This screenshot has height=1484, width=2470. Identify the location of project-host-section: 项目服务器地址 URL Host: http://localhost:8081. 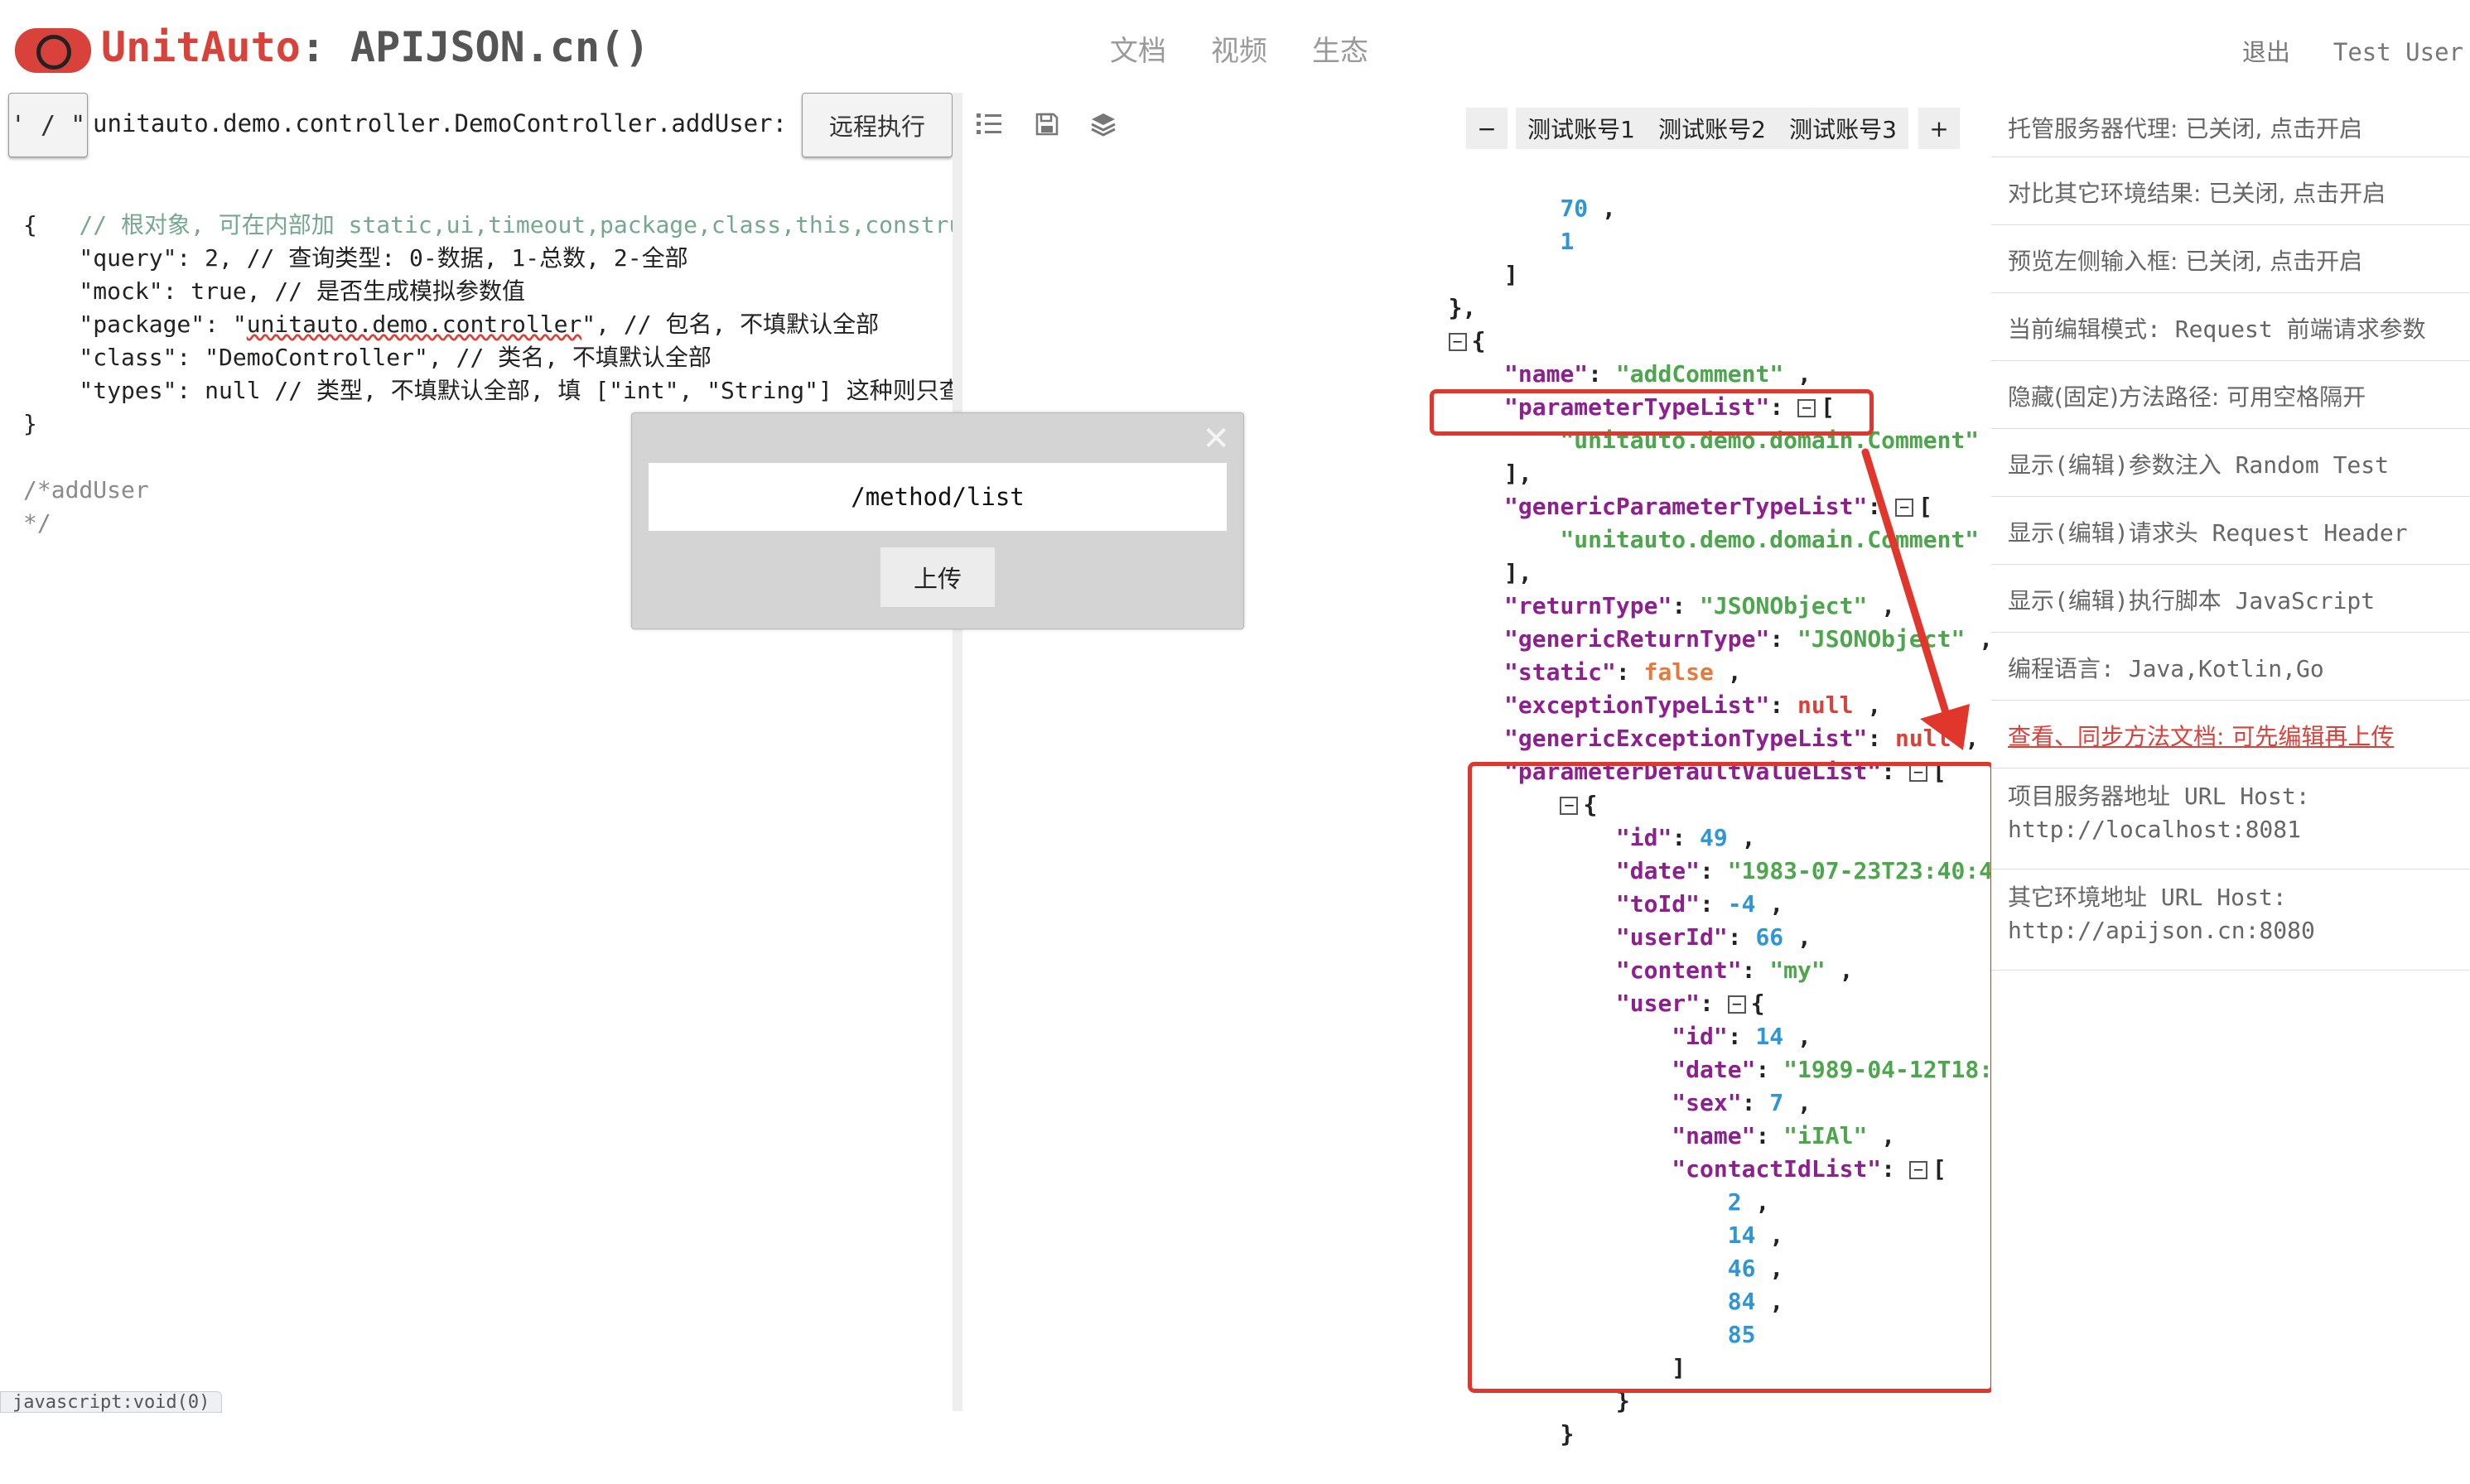
(2230, 819).